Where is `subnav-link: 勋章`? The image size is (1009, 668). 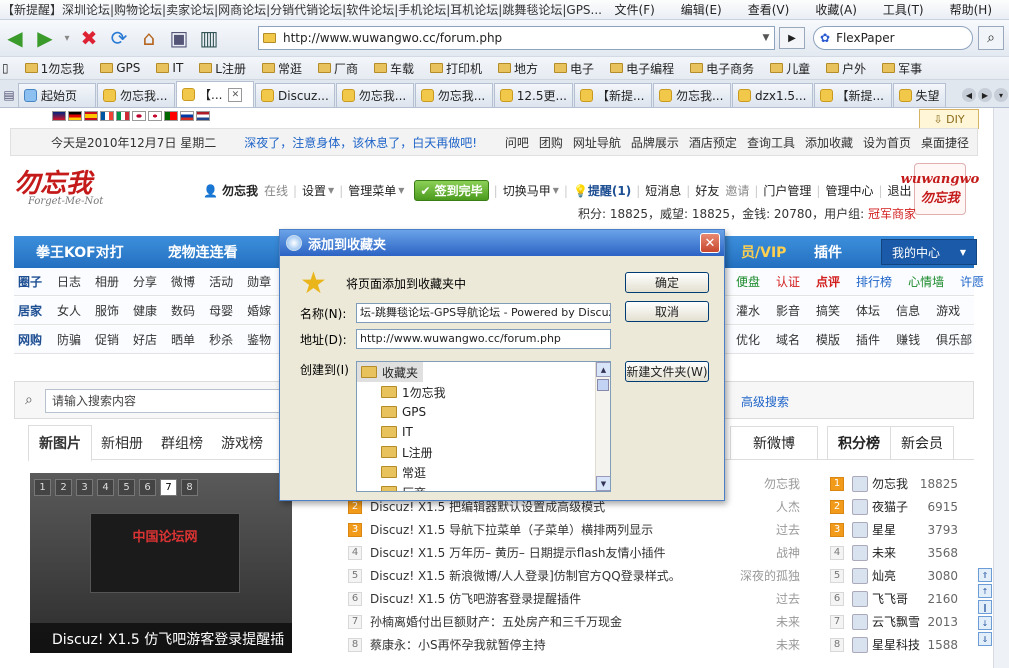 subnav-link: 勋章 is located at coordinates (259, 281).